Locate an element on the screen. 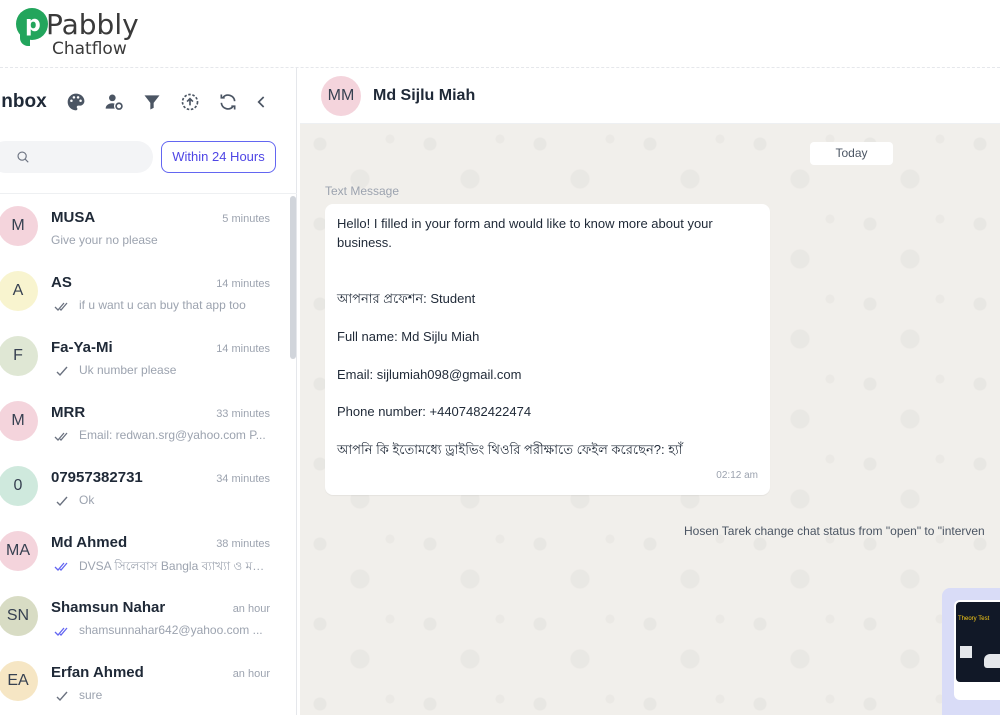 This screenshot has height=715, width=1000. chat-avatar: F is located at coordinates (19, 356).